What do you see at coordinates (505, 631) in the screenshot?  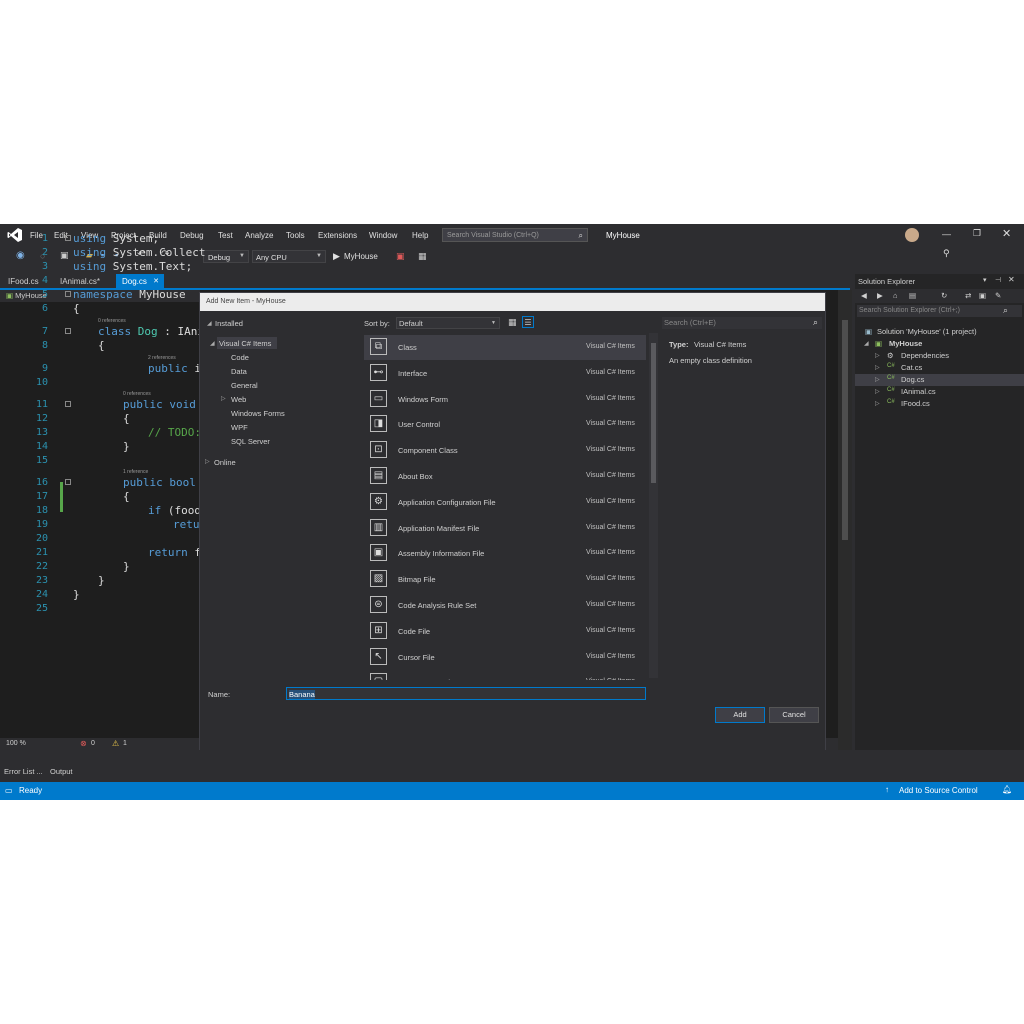 I see `template-row: ⊞ Code File Visual C# Items` at bounding box center [505, 631].